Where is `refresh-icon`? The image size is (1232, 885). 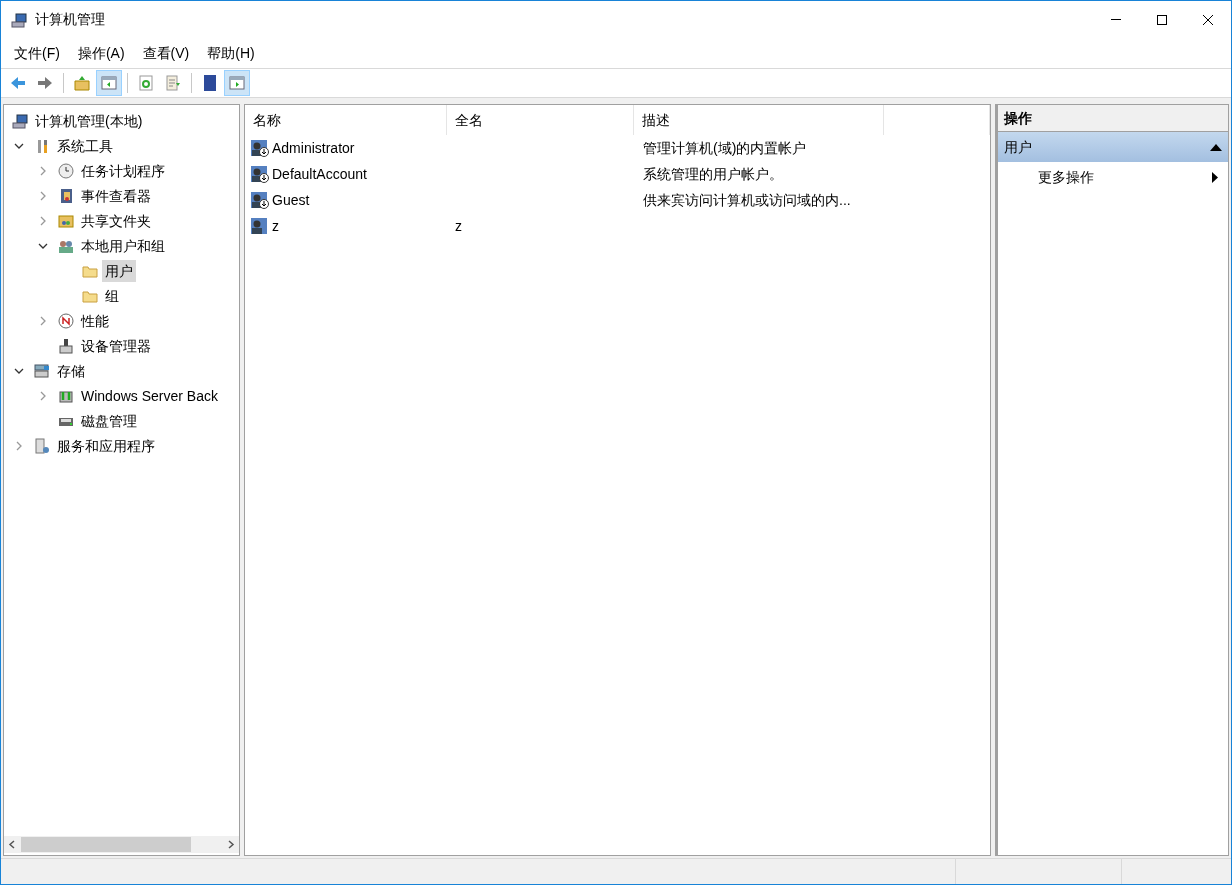 refresh-icon is located at coordinates (146, 83).